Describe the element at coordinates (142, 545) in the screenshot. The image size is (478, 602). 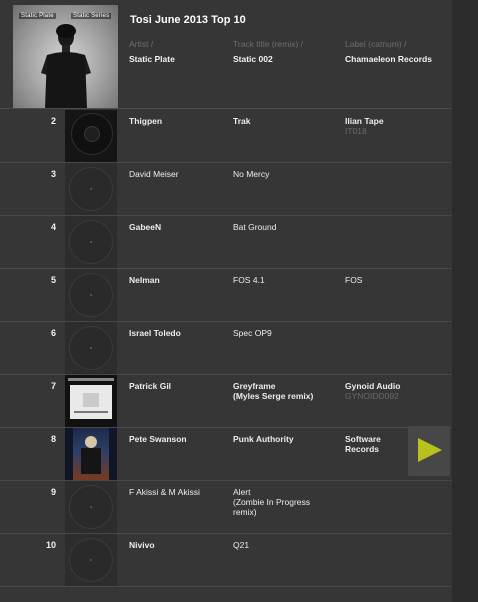
I see `artist-name: Nivivo` at that location.